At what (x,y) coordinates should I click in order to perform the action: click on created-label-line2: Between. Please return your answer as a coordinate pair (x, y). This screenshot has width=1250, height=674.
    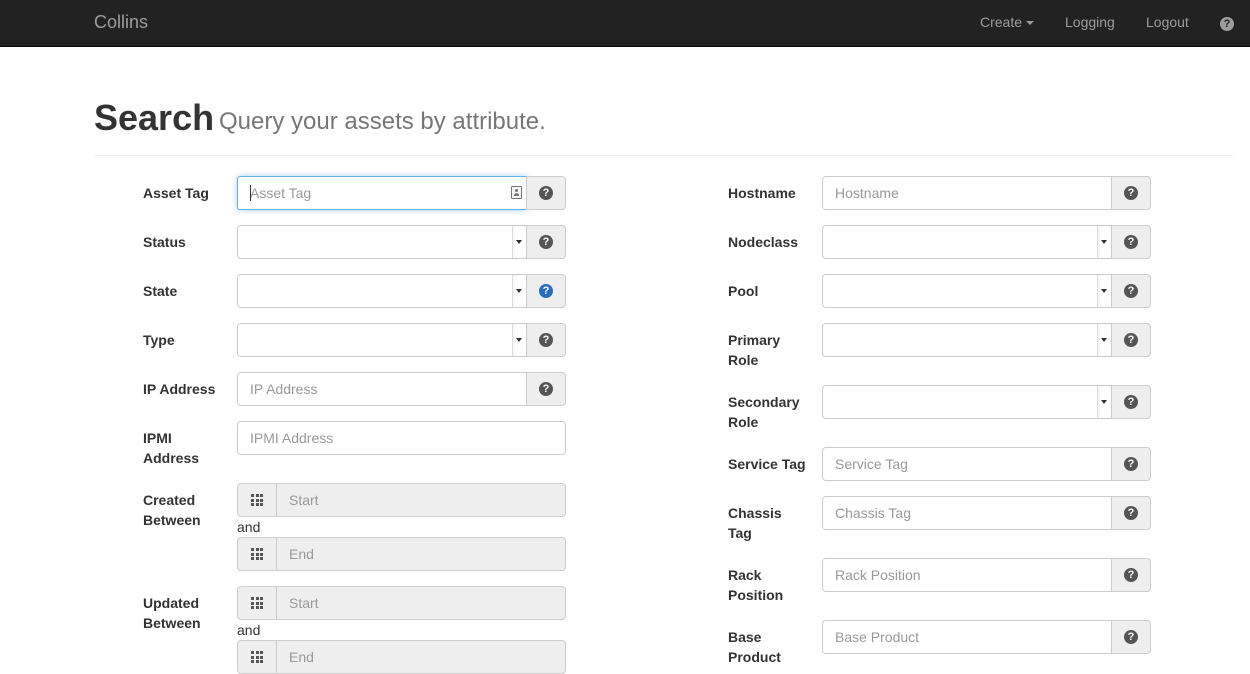
    Looking at the image, I should click on (172, 520).